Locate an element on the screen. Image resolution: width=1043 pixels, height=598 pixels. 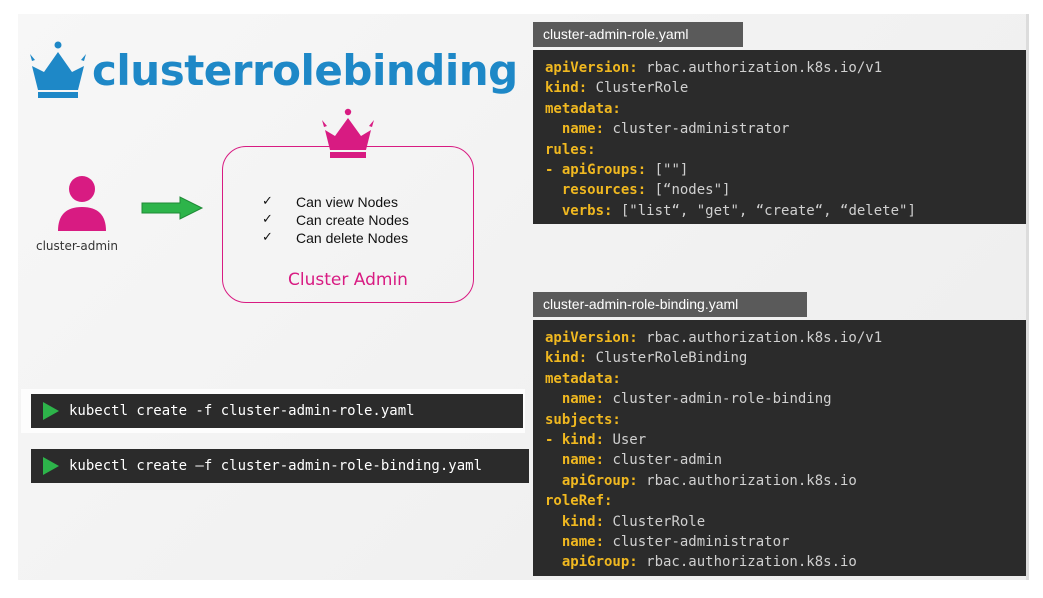
user-icon is located at coordinates (82, 203).